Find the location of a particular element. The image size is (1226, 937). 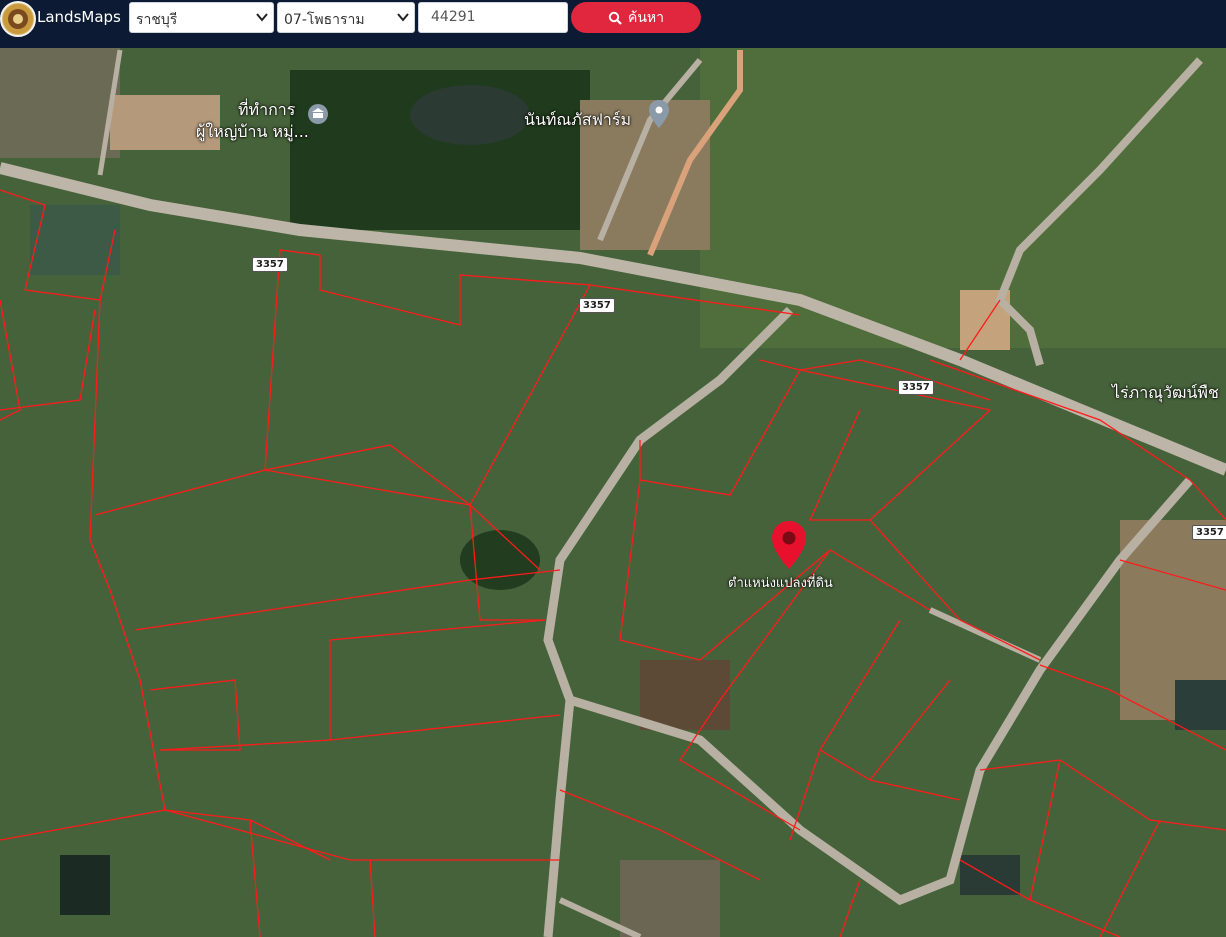

map-pin-icon is located at coordinates (659, 114).